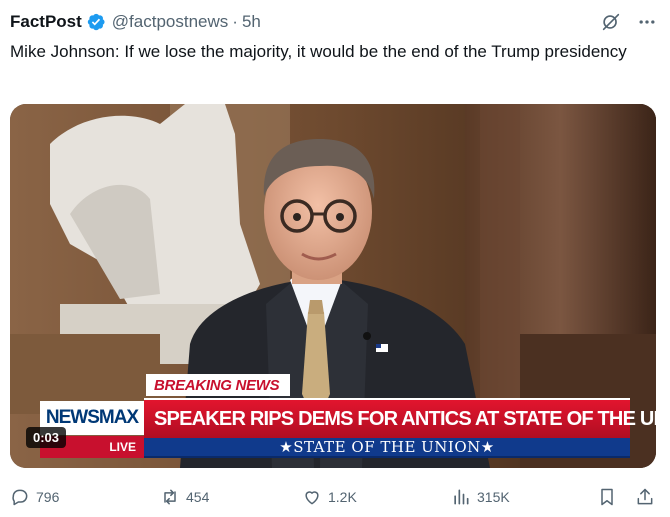 This screenshot has width=670, height=517. Describe the element at coordinates (122, 447) in the screenshot. I see `live-label: LIVE` at that location.